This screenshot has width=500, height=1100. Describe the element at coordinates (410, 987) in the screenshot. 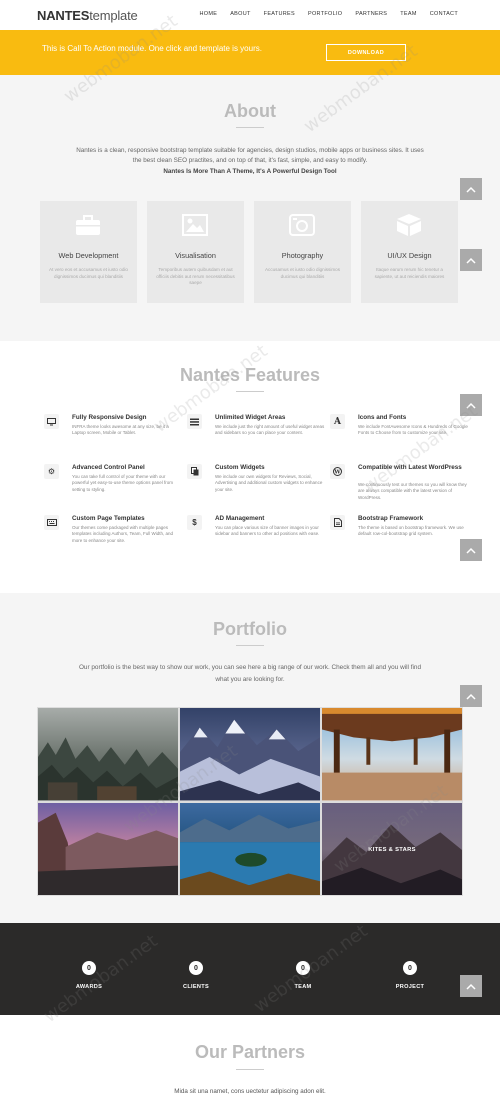

I see `stat-label: PROJECT` at that location.